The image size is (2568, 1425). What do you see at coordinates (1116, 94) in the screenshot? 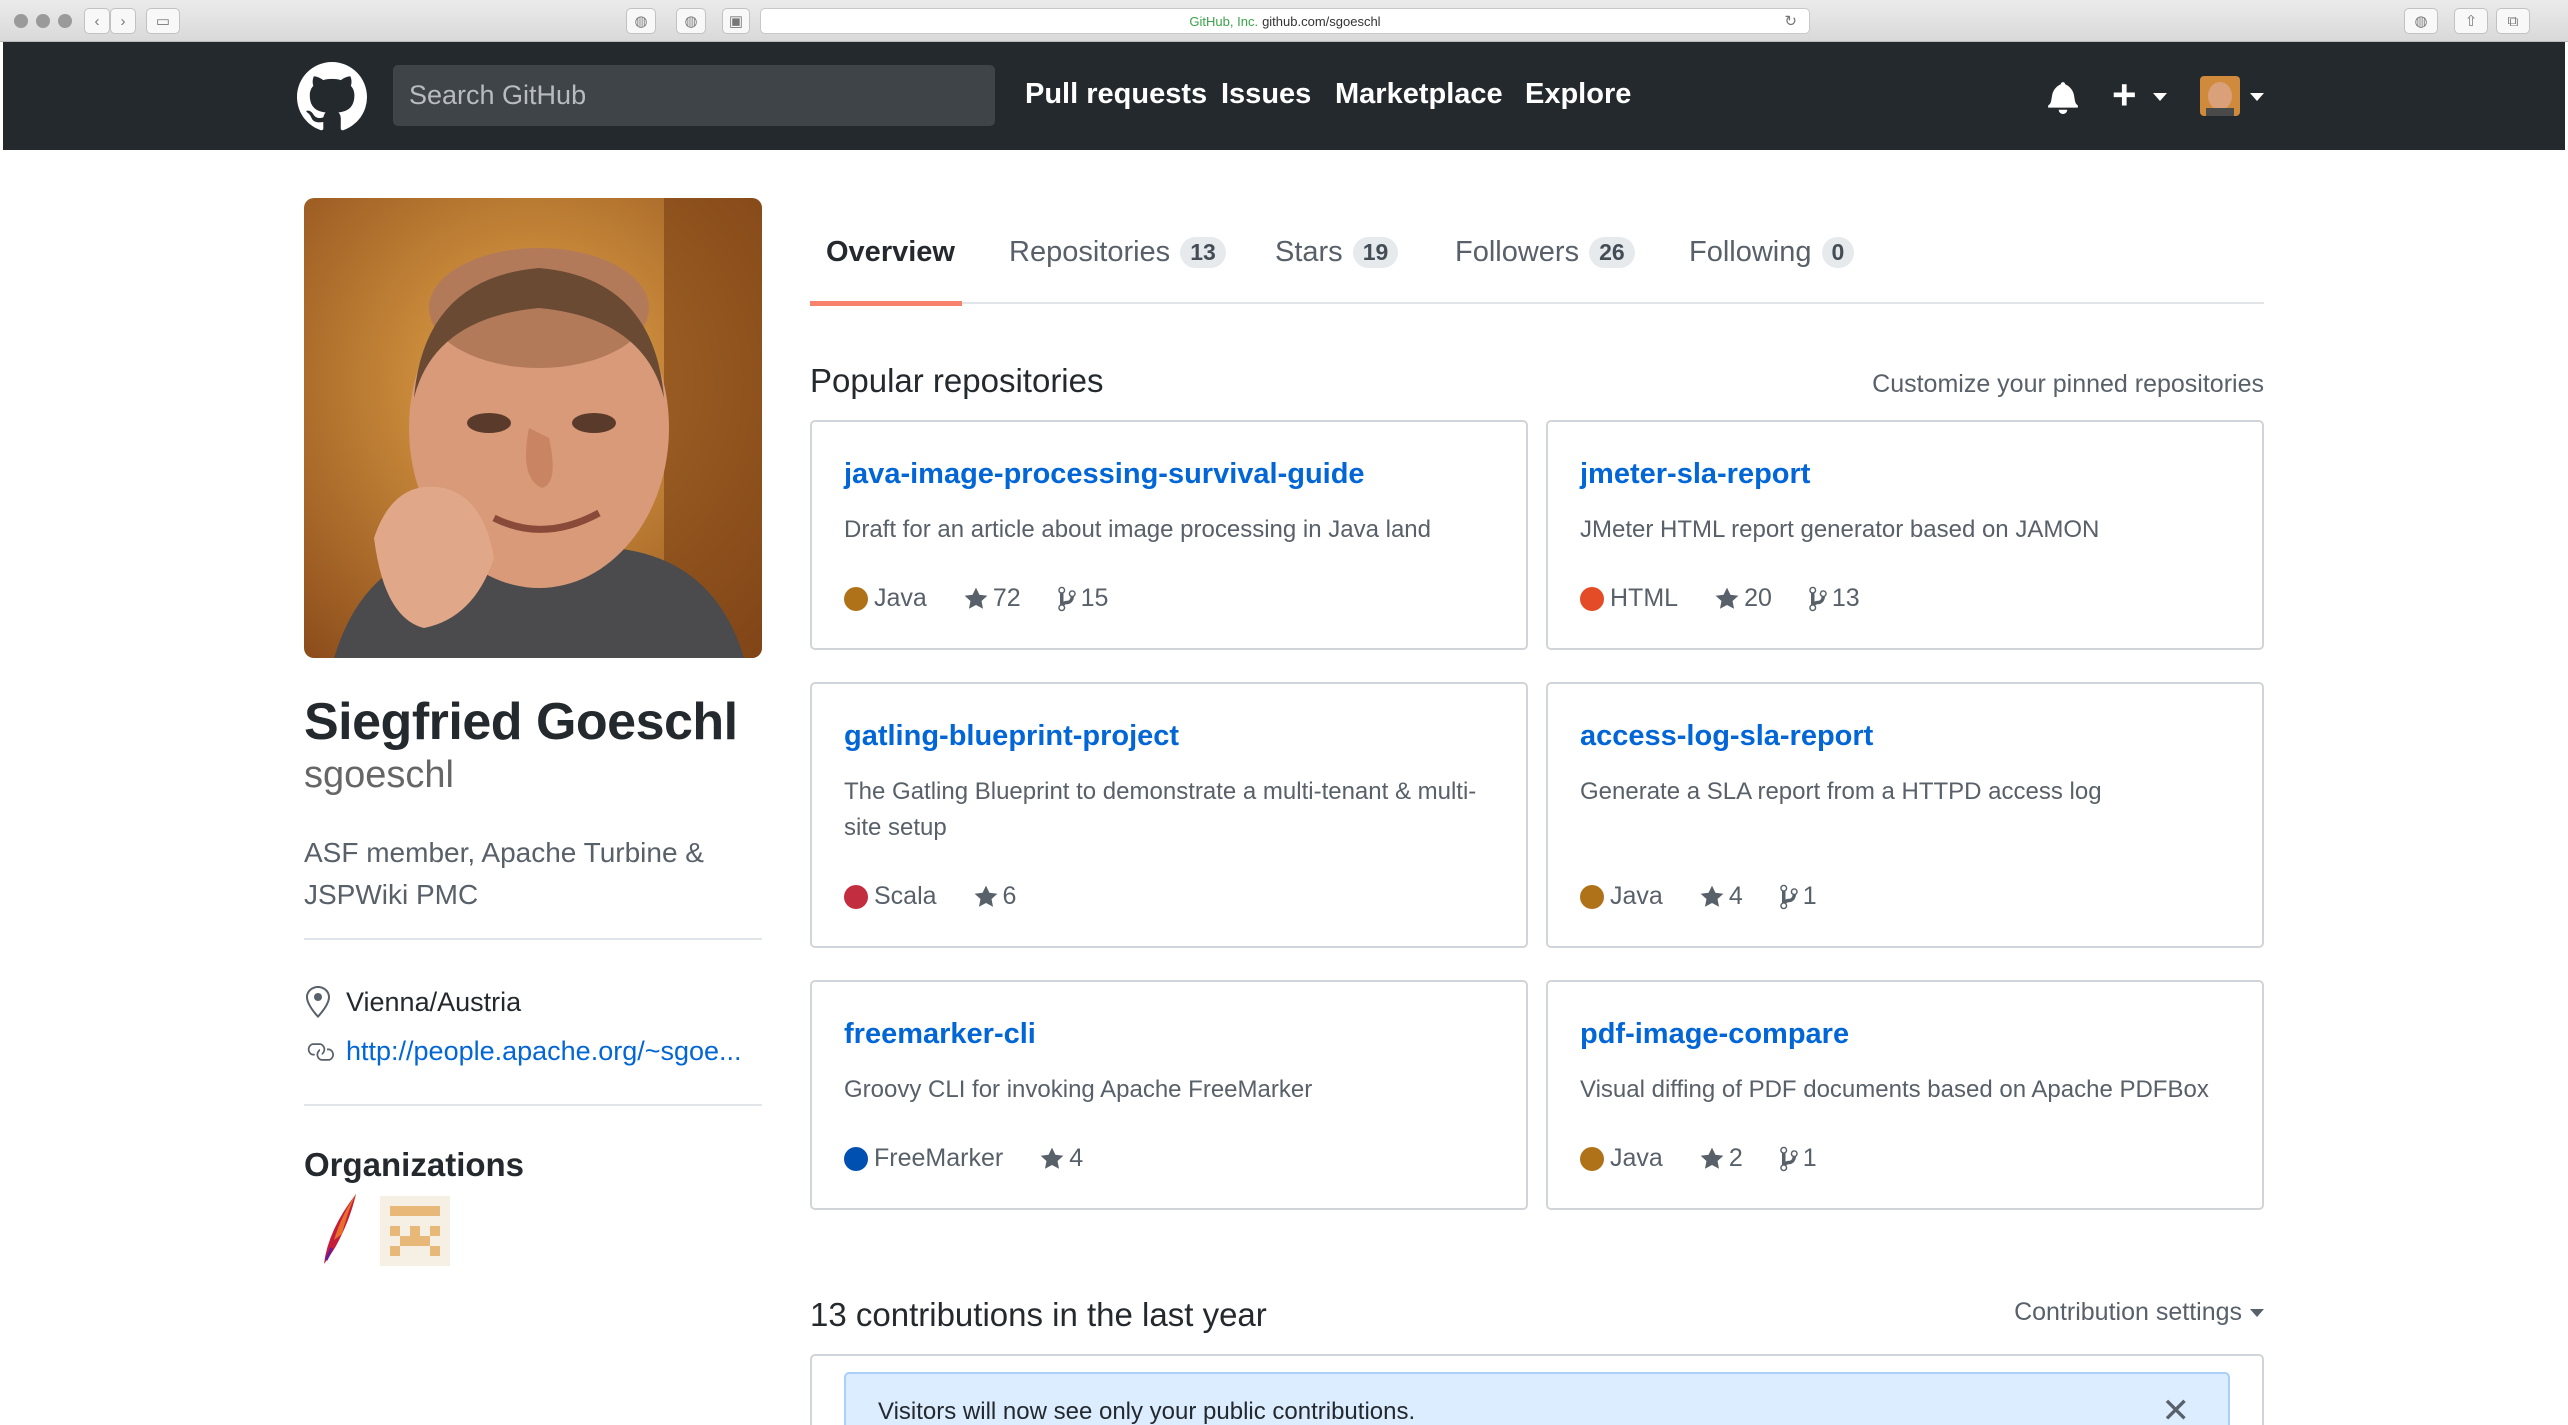
I see `nav-pull-requests: Pull requests` at bounding box center [1116, 94].